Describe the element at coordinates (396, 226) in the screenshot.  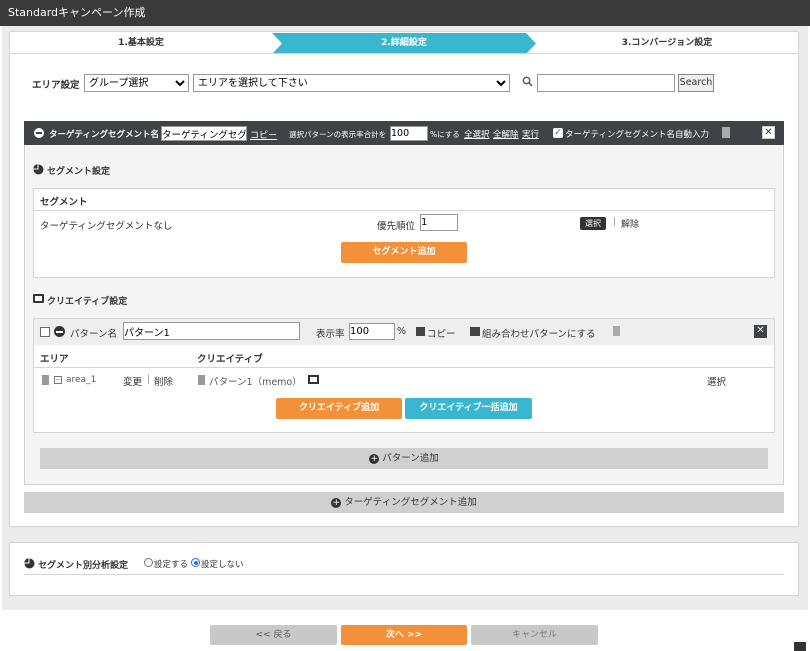
I see `priority-label: 優先順位` at that location.